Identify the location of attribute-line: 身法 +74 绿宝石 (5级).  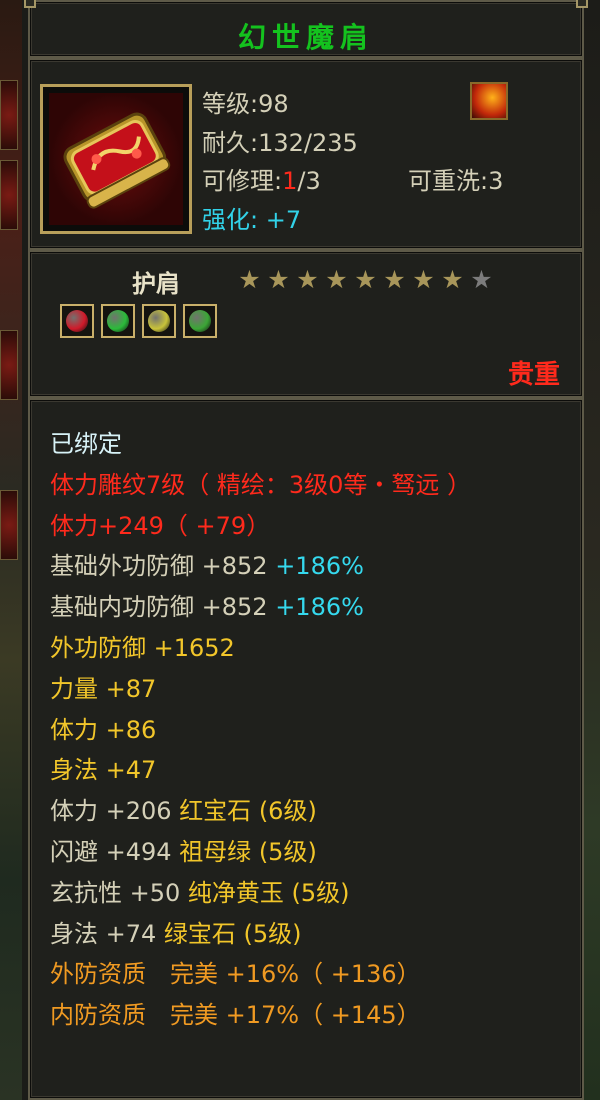
(260, 934).